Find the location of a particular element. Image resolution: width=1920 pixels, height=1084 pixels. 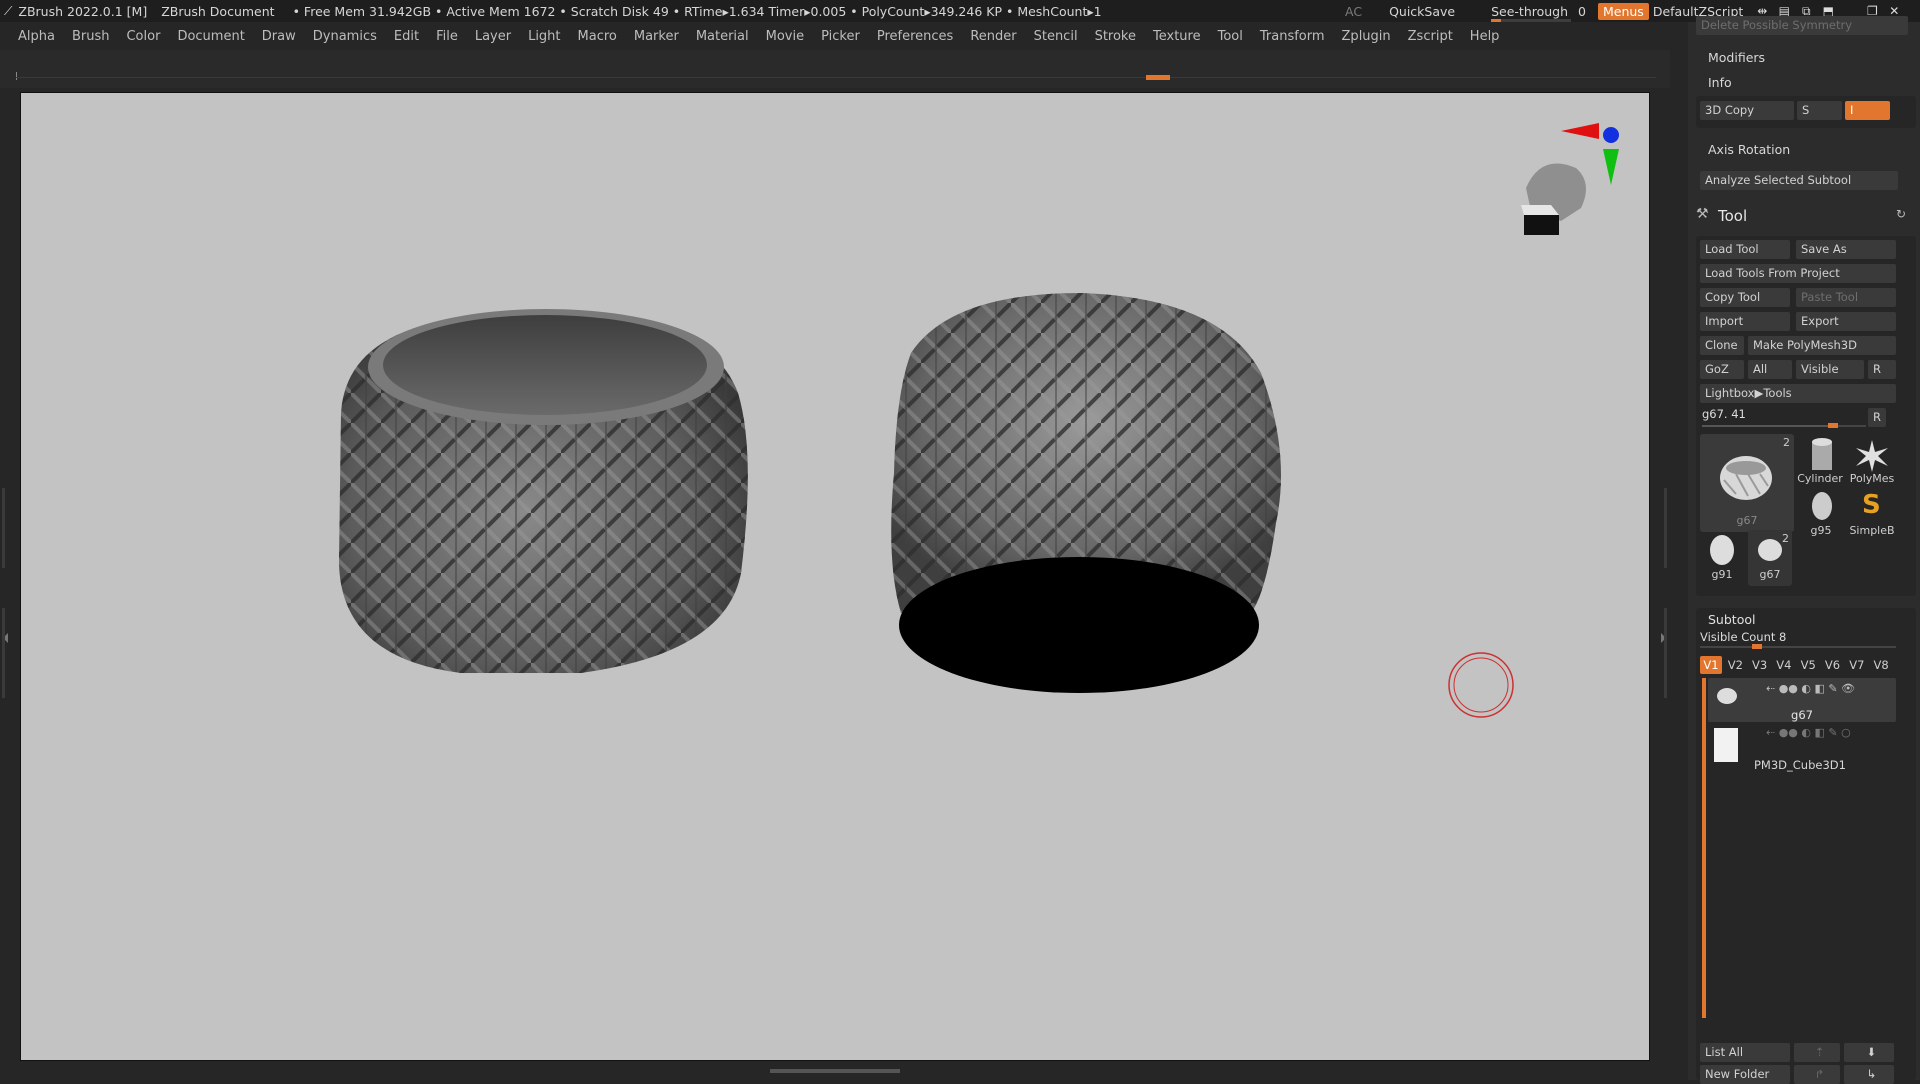

tool-slider-knob is located at coordinates (1833, 425).